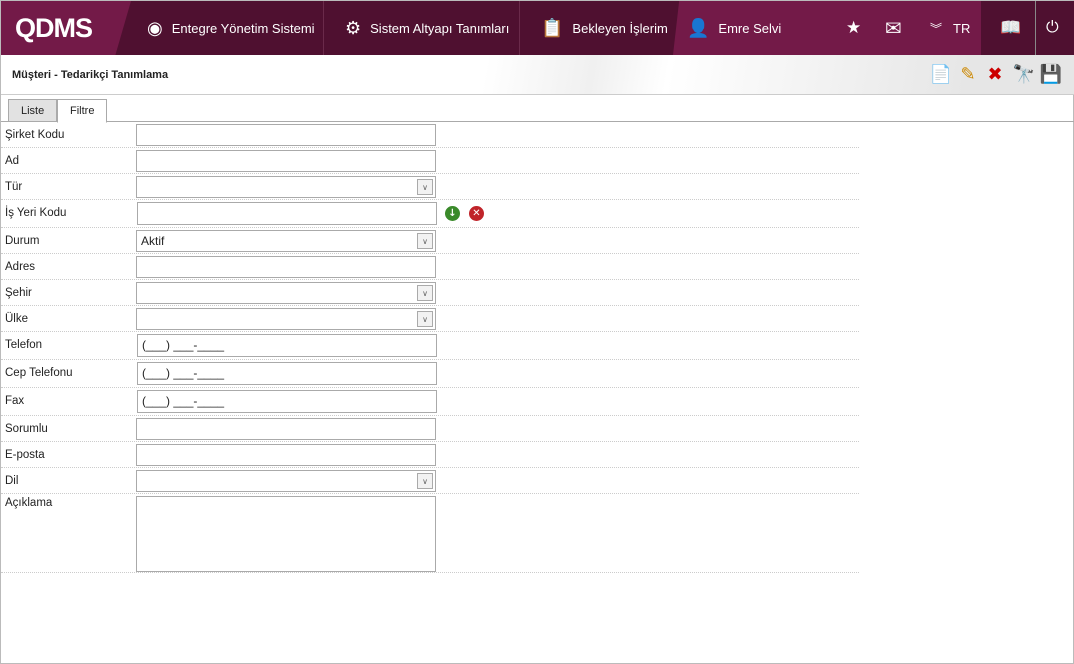 The width and height of the screenshot is (1074, 664). Describe the element at coordinates (287, 345) in the screenshot. I see `telefon-input: (___) ___-____` at that location.